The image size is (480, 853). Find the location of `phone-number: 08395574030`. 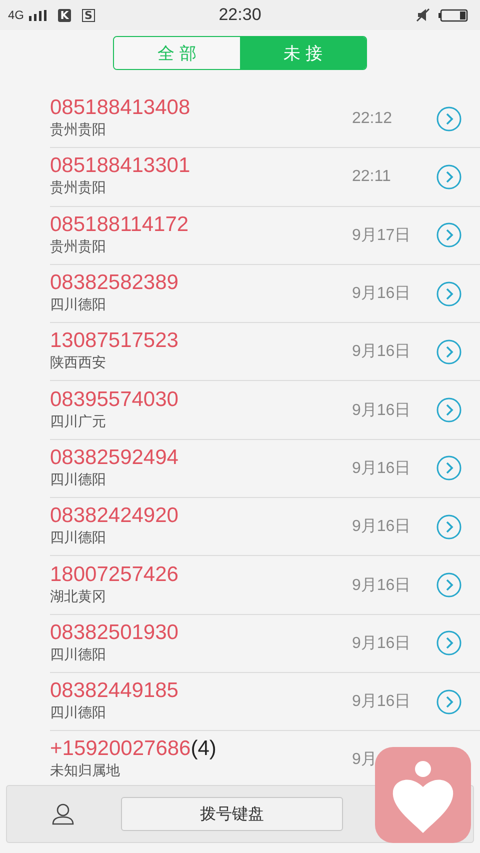

phone-number: 08395574030 is located at coordinates (114, 400).